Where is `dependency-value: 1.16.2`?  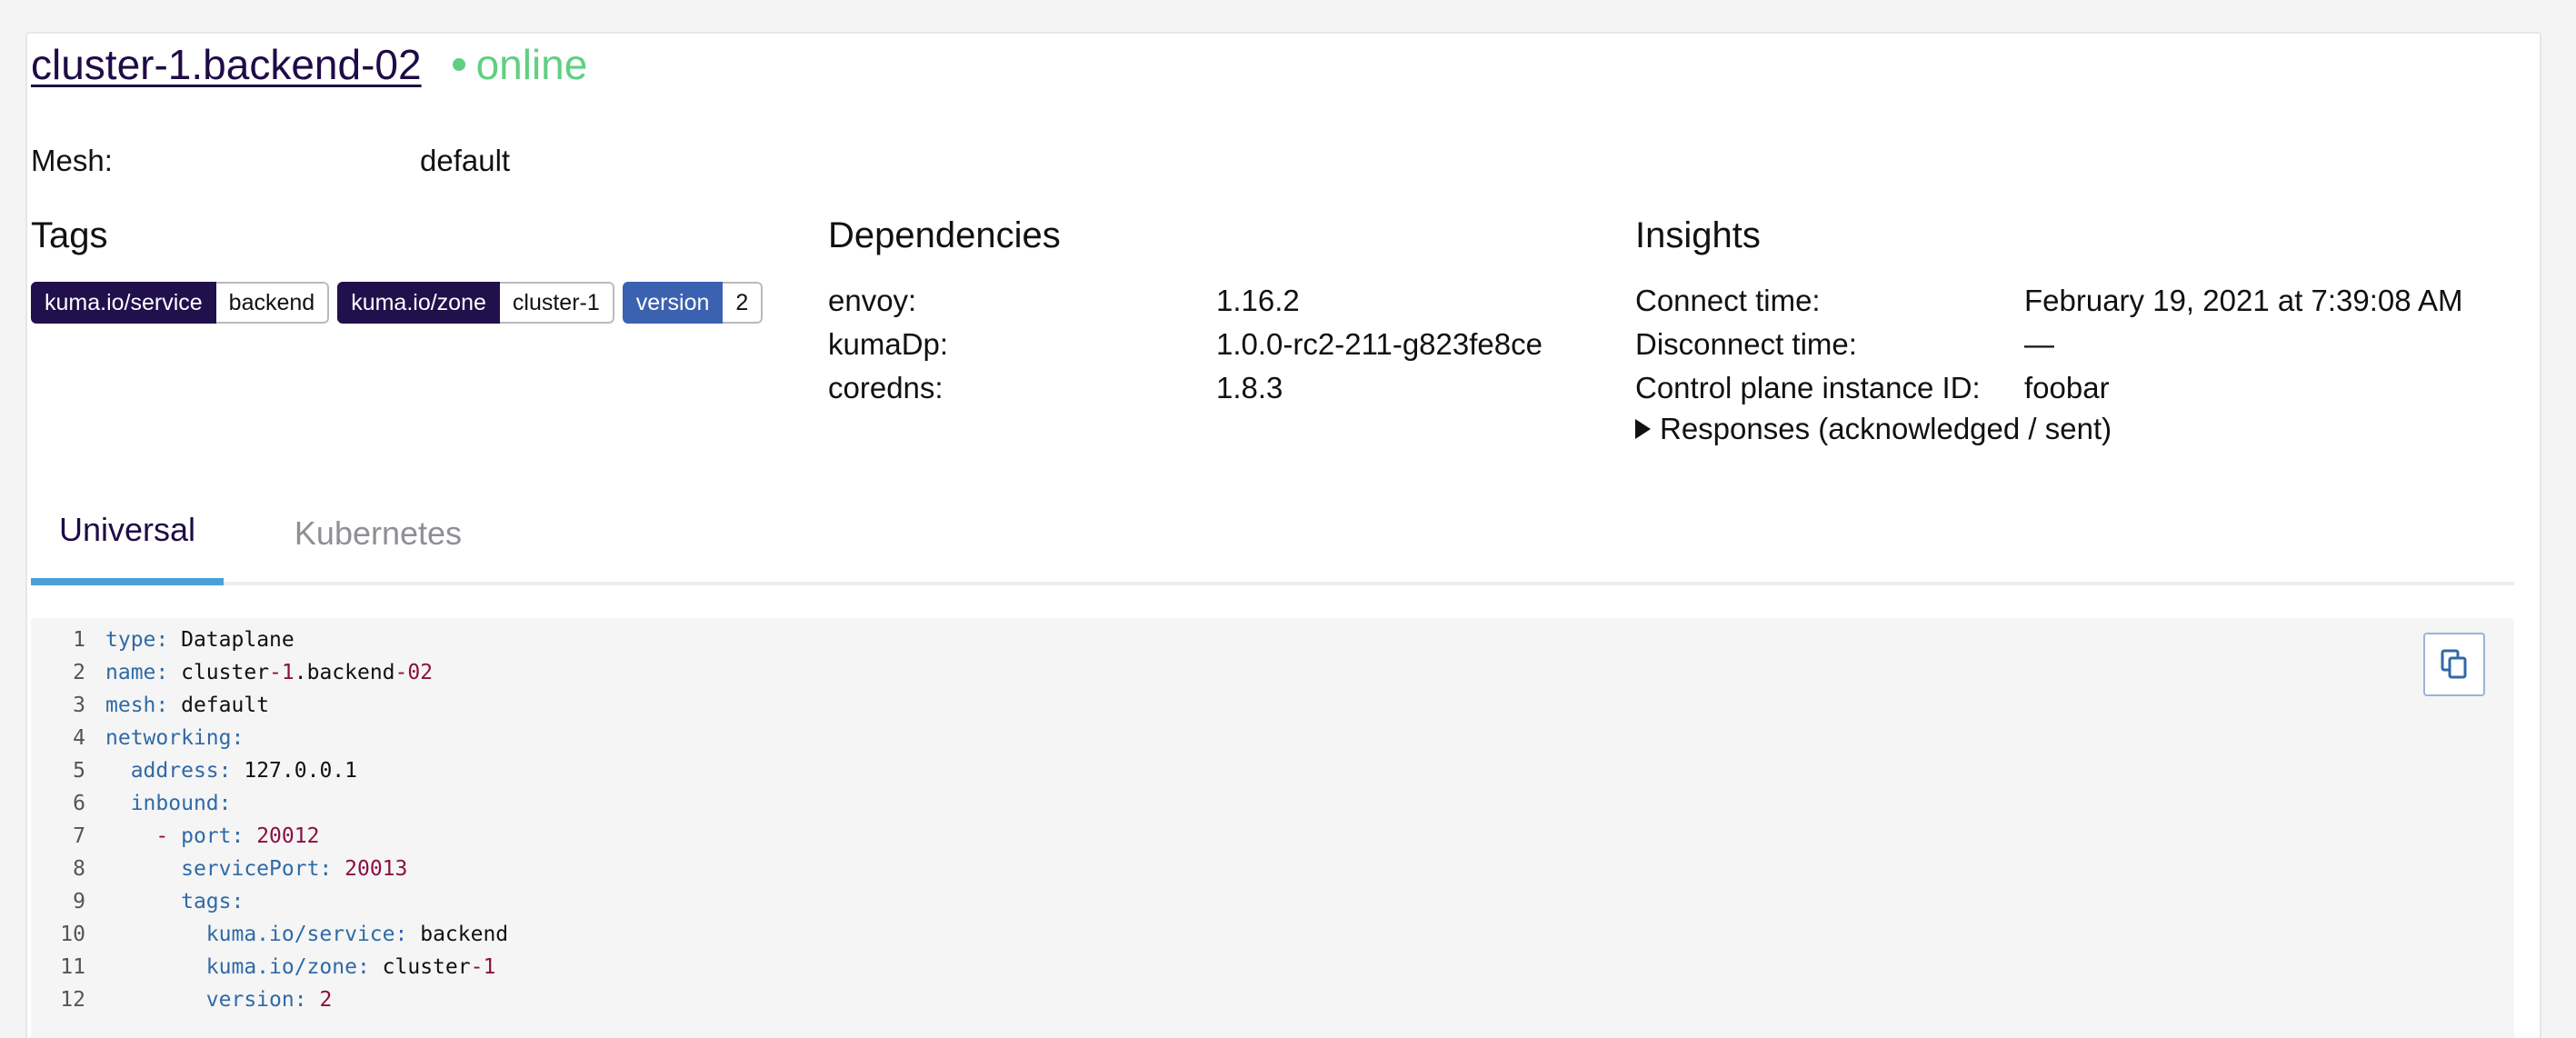 dependency-value: 1.16.2 is located at coordinates (1258, 300).